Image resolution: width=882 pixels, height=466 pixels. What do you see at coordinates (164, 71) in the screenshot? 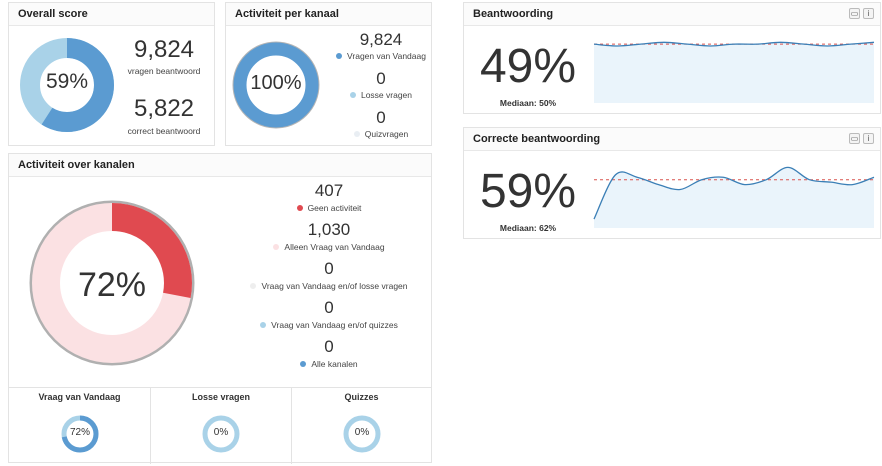
I see `answered-label: vragen beantwoord` at bounding box center [164, 71].